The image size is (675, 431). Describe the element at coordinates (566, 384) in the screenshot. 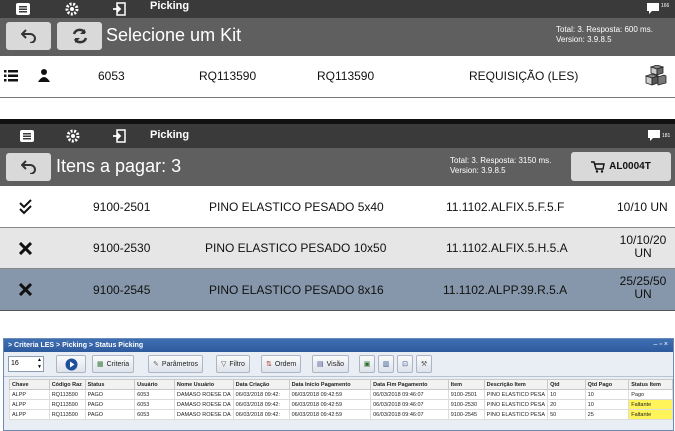

I see `col-qtd: Qtd` at that location.